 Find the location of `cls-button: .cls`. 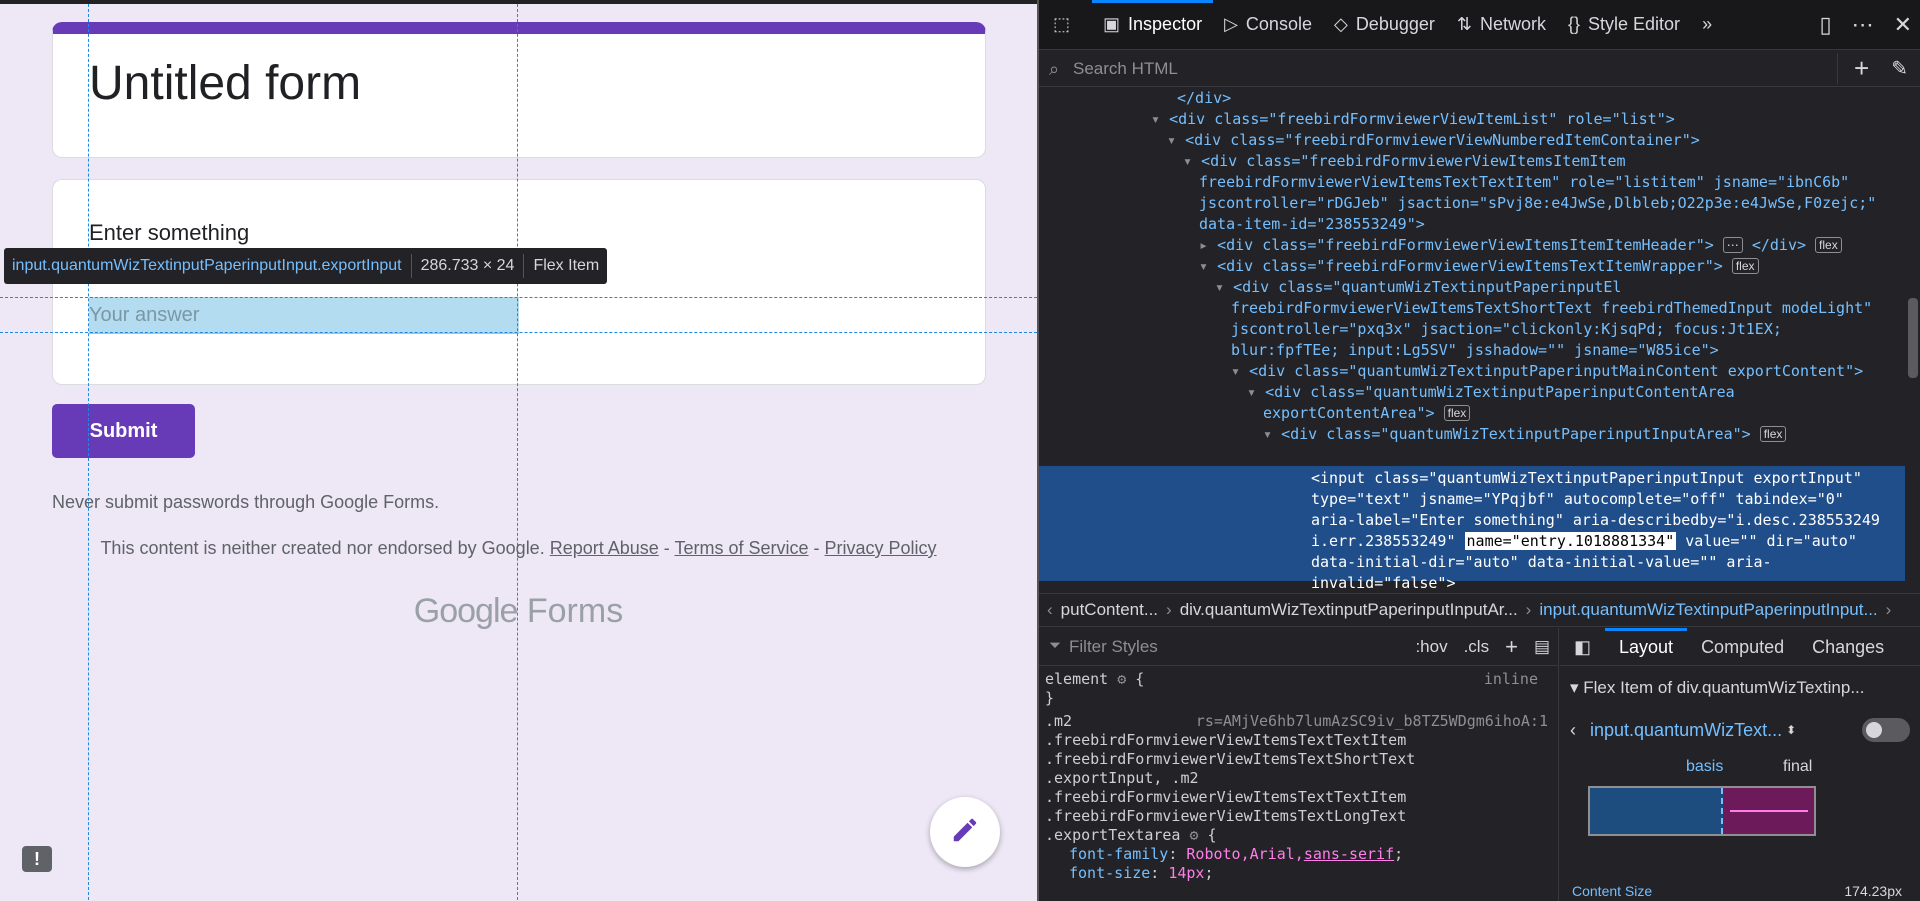

cls-button: .cls is located at coordinates (1477, 647).